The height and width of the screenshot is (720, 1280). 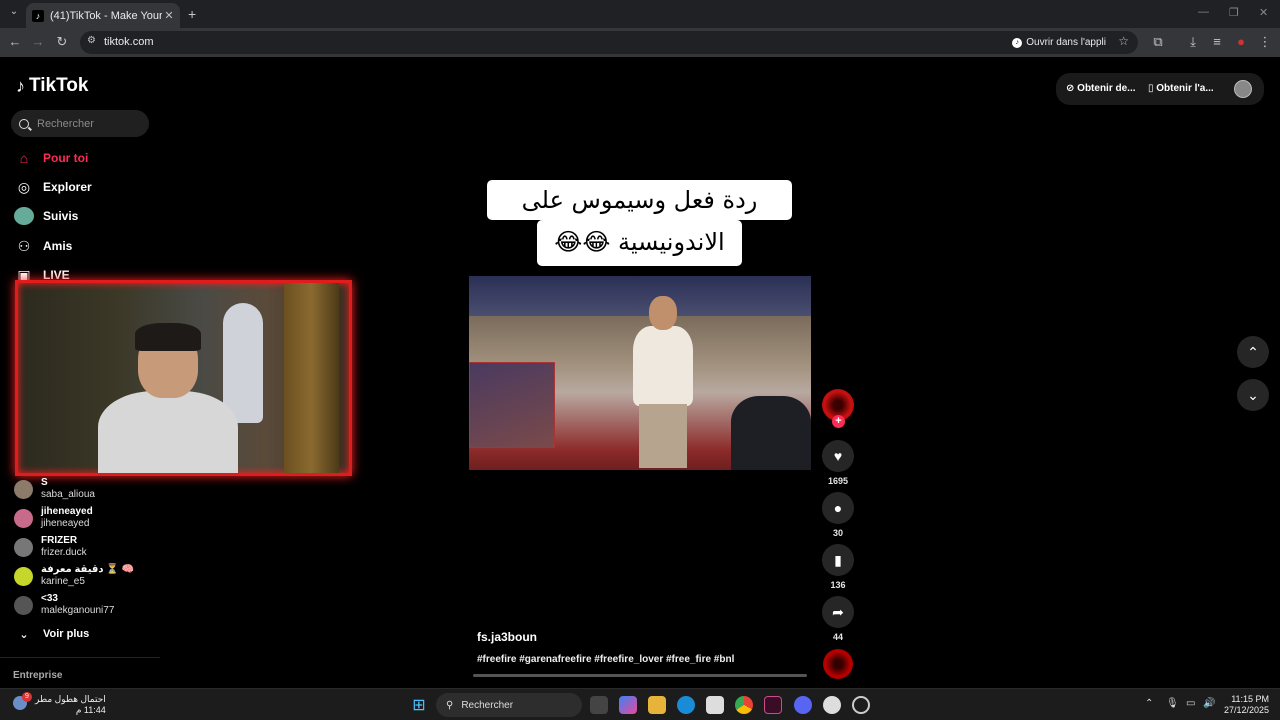 What do you see at coordinates (51, 158) in the screenshot?
I see `nav-for-you: ⌂ Pour toi` at bounding box center [51, 158].